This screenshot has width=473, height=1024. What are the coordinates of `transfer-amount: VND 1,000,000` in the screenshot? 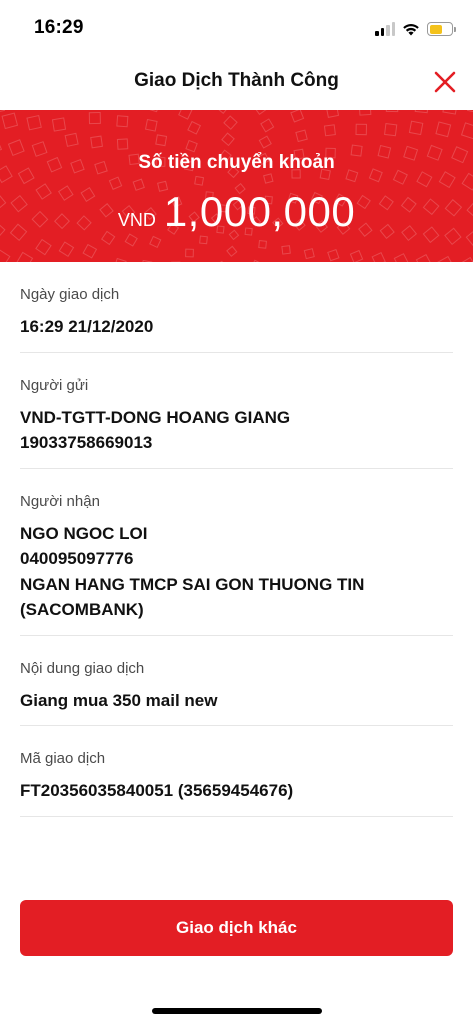 It's located at (236, 212).